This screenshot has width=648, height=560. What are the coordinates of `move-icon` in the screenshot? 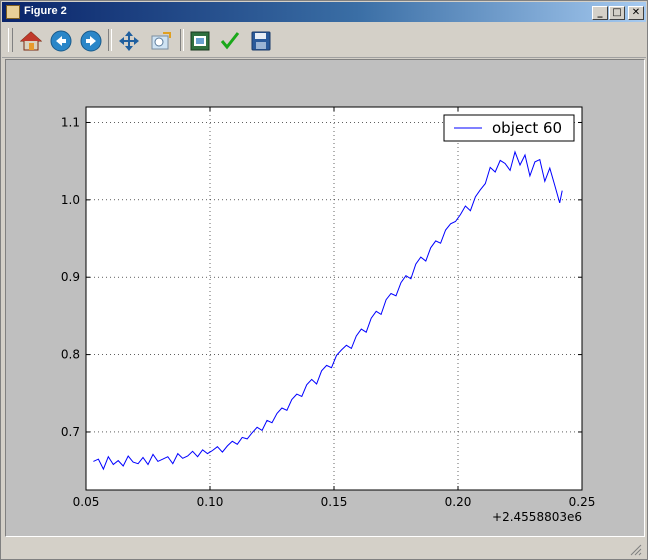 It's located at (129, 41).